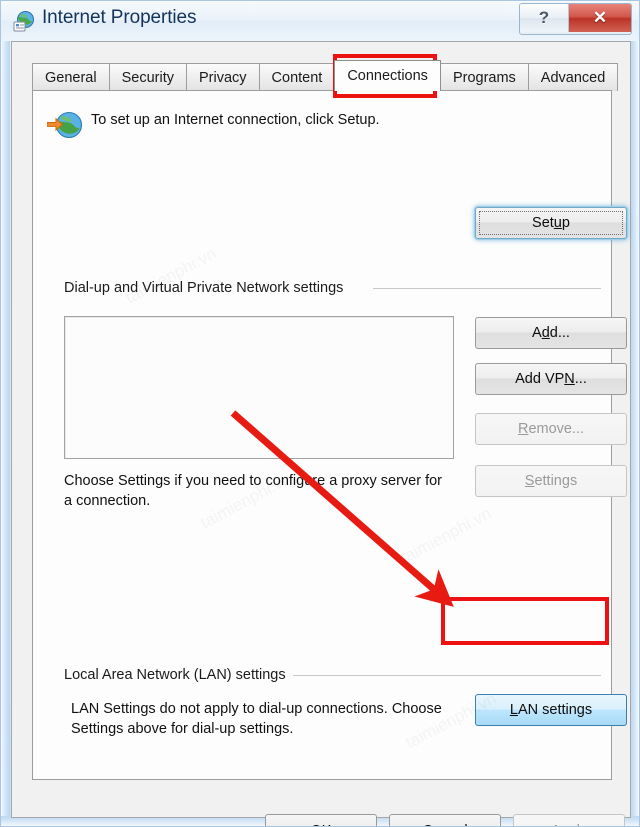  I want to click on lan-group-line, so click(447, 675).